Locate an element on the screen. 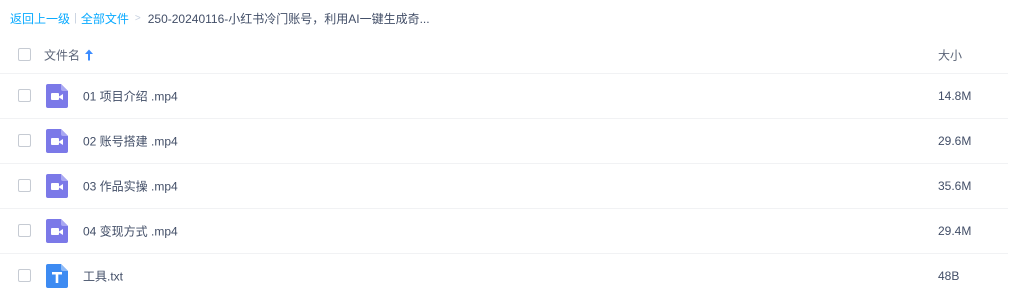 Image resolution: width=1010 pixels, height=294 pixels. file-name: 03 作品实操 .mp4 is located at coordinates (130, 186).